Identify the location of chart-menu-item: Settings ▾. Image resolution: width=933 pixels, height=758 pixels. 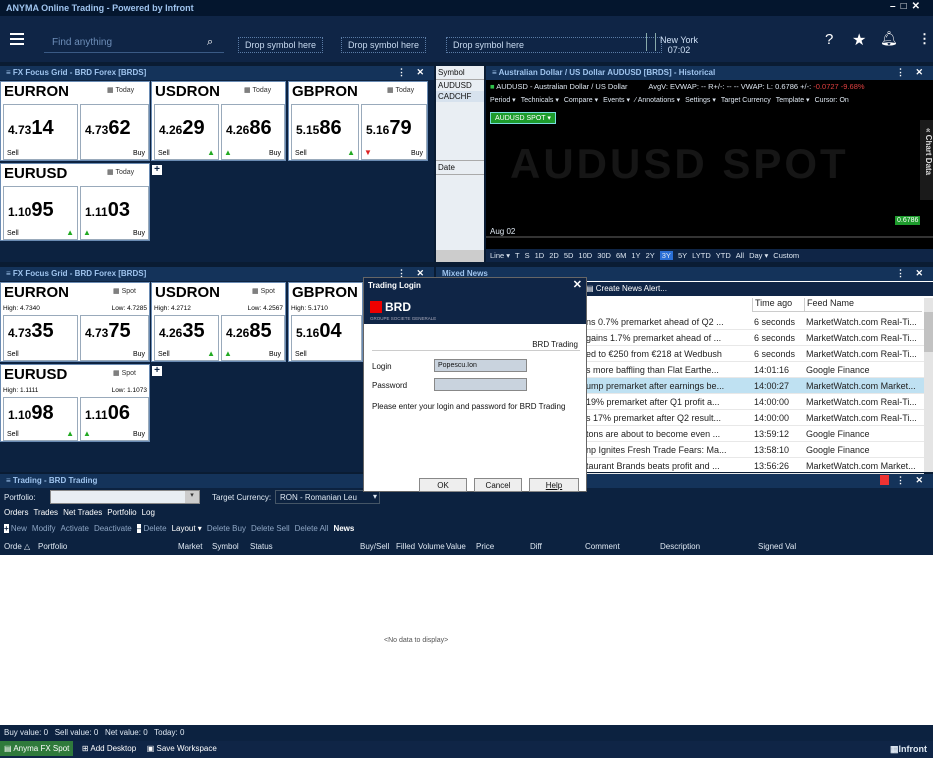
(700, 100).